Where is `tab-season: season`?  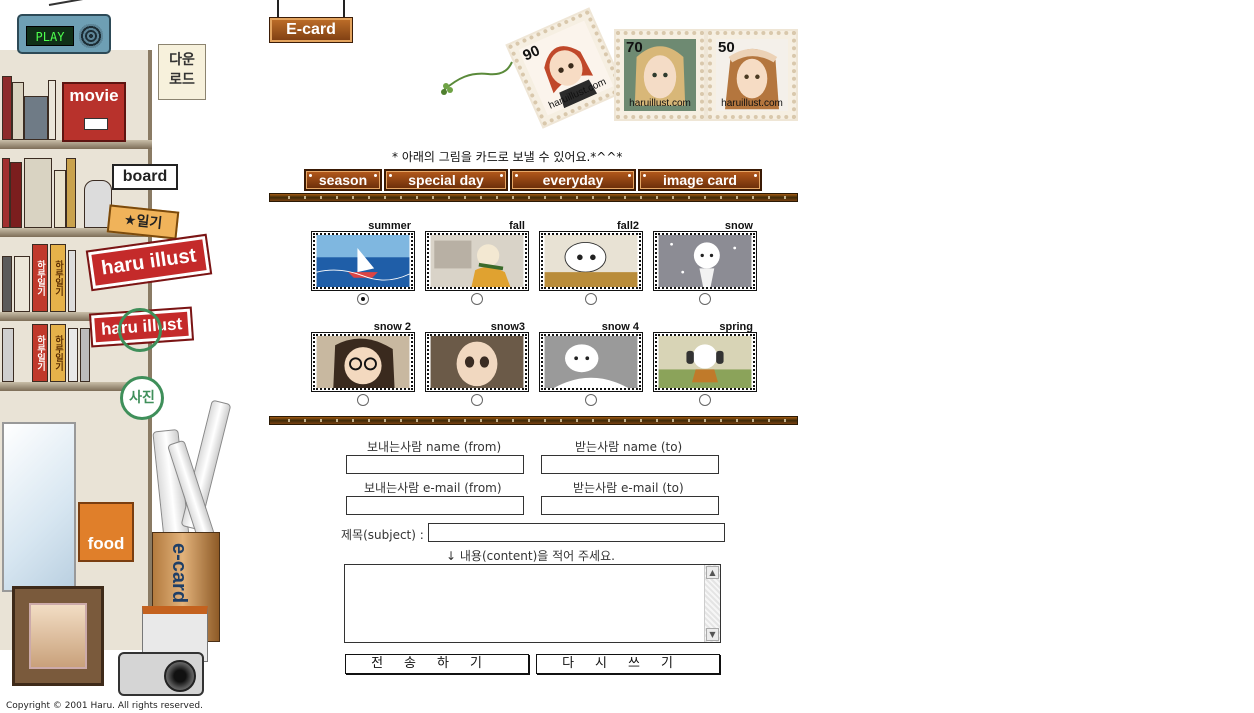
tab-season: season is located at coordinates (343, 180).